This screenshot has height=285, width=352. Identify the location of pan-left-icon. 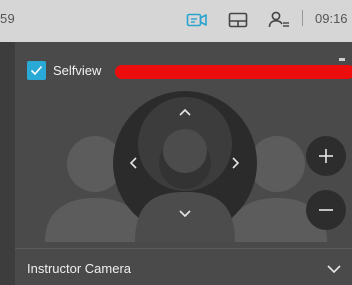
(133, 163).